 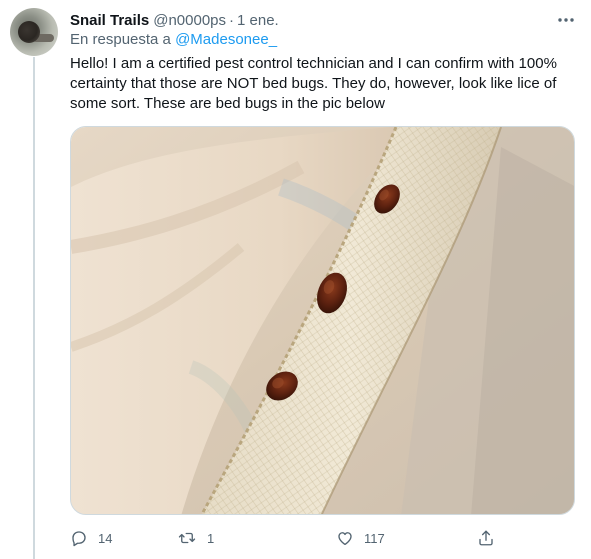 I want to click on like-button: 117, so click(x=360, y=538).